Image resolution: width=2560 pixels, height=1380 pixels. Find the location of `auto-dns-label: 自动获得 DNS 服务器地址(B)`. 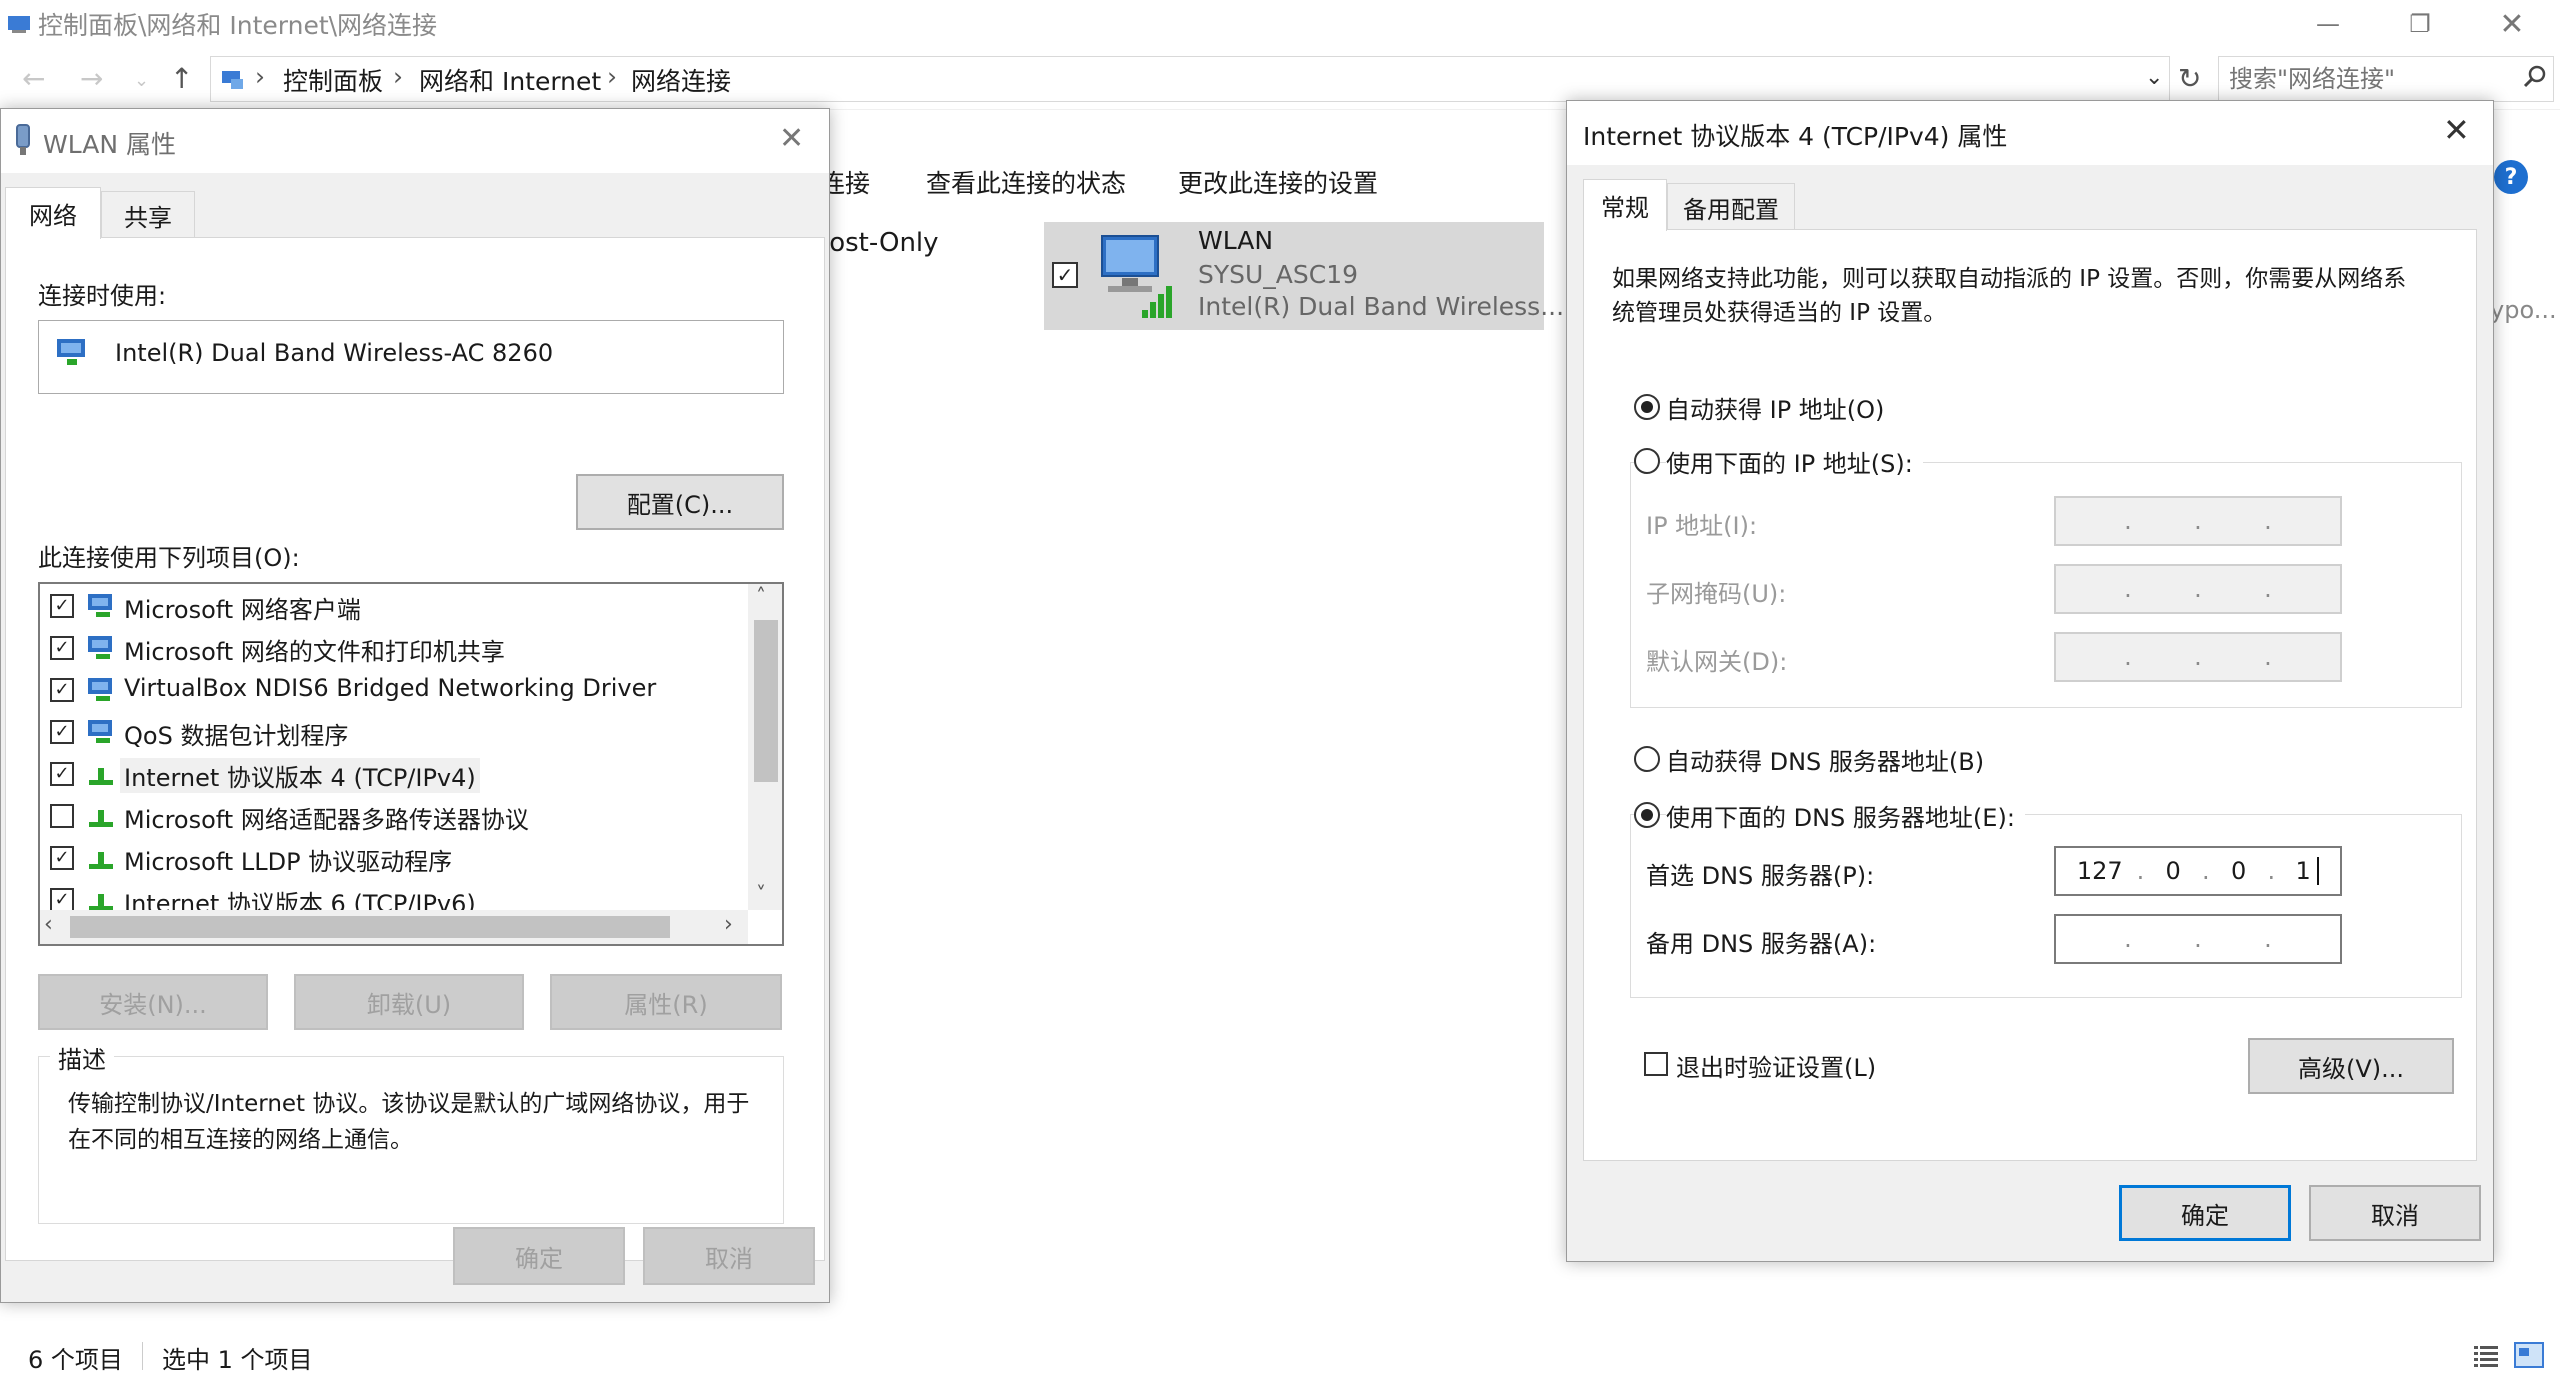

auto-dns-label: 自动获得 DNS 服务器地址(B) is located at coordinates (1825, 759).